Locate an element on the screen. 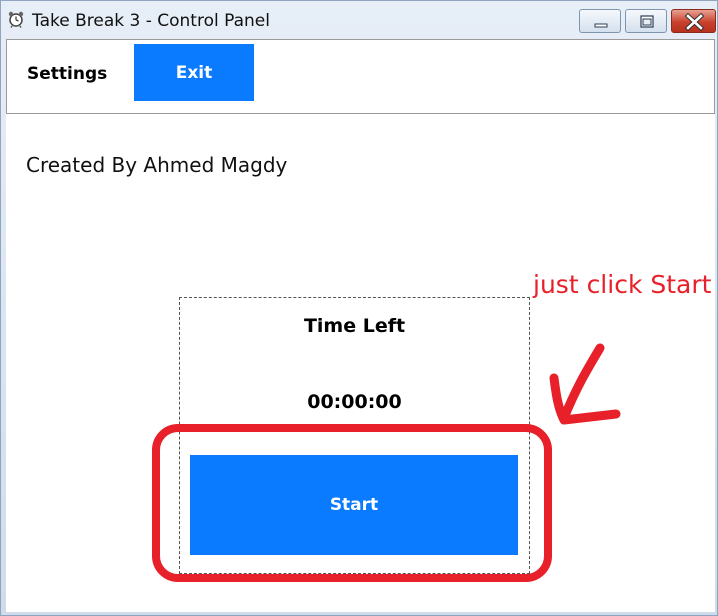 This screenshot has height=616, width=718. maximize-icon is located at coordinates (647, 21).